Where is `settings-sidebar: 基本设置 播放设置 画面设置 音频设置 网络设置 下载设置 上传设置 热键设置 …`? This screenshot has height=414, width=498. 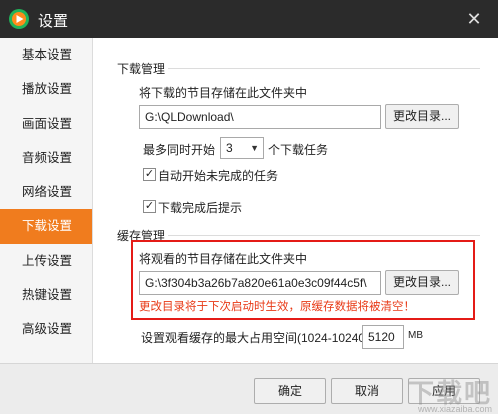 settings-sidebar: 基本设置 播放设置 画面设置 音频设置 网络设置 下载设置 上传设置 热键设置 … is located at coordinates (46, 200).